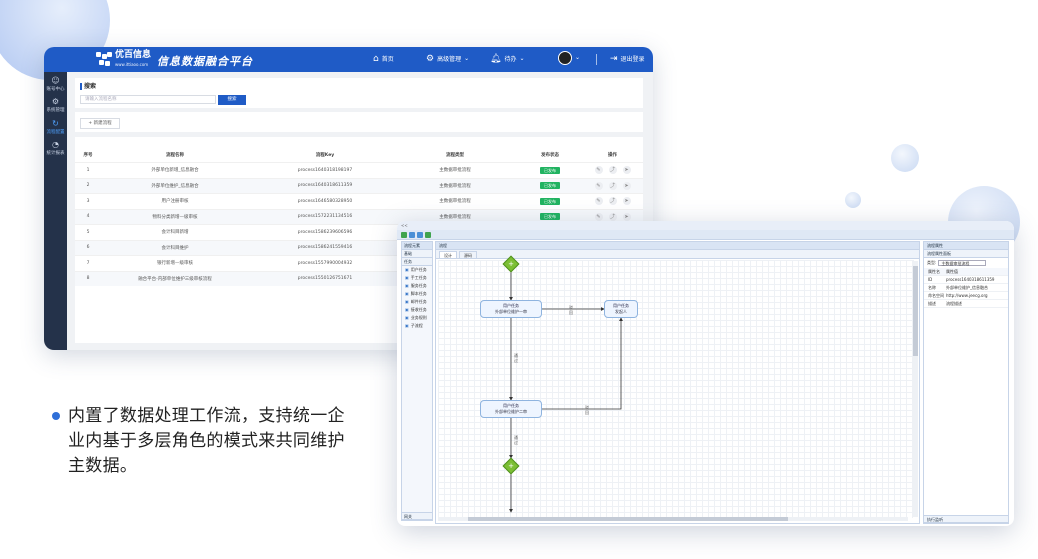 The width and height of the screenshot is (1038, 559). I want to click on horizontal-scrollbar, so click(673, 519).